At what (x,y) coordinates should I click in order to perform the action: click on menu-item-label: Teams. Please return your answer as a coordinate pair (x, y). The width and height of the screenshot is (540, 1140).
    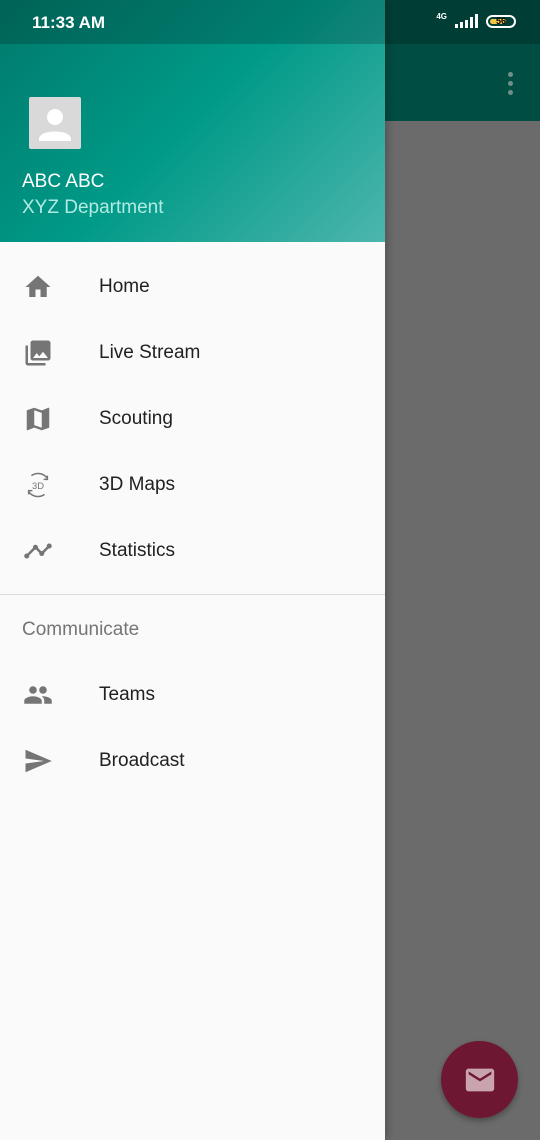
    Looking at the image, I should click on (127, 694).